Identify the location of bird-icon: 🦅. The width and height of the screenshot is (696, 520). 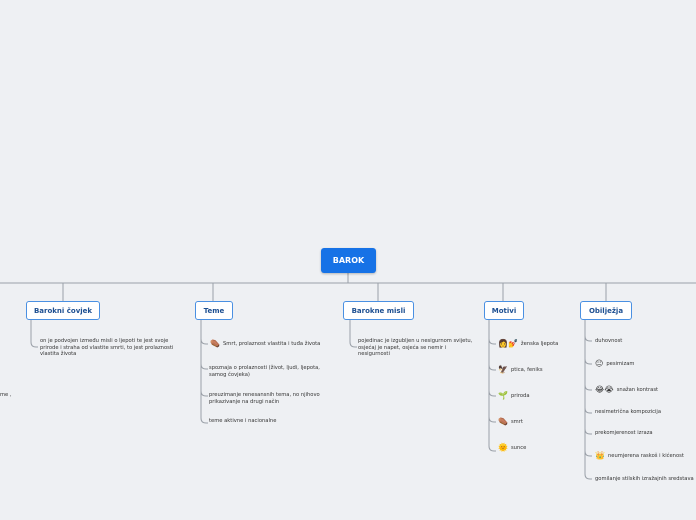
(503, 369).